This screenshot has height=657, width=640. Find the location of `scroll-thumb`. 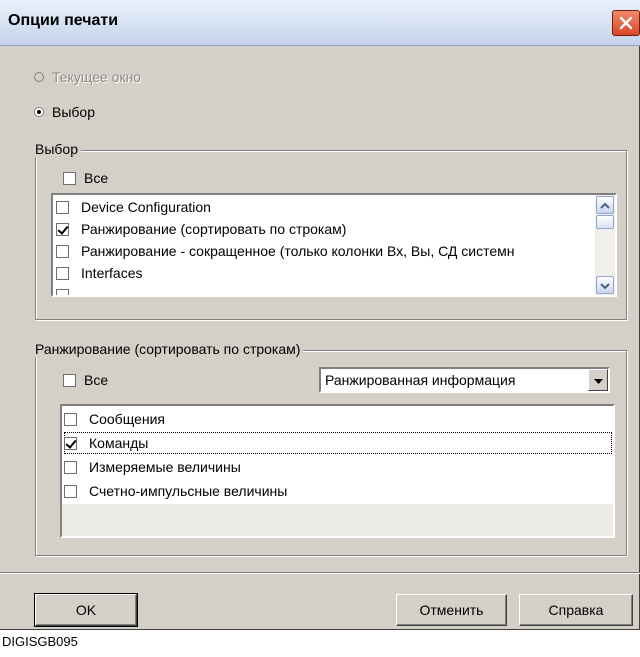

scroll-thumb is located at coordinates (605, 222).